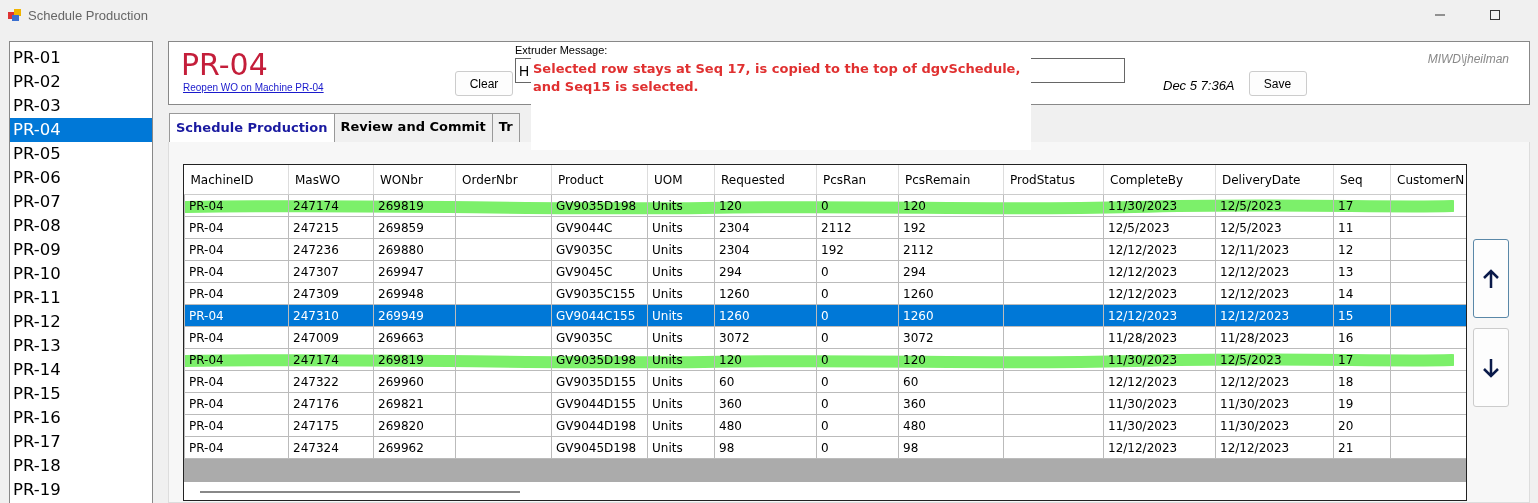 This screenshot has height=503, width=1538. Describe the element at coordinates (331, 205) in the screenshot. I see `table-cell: 247174` at that location.